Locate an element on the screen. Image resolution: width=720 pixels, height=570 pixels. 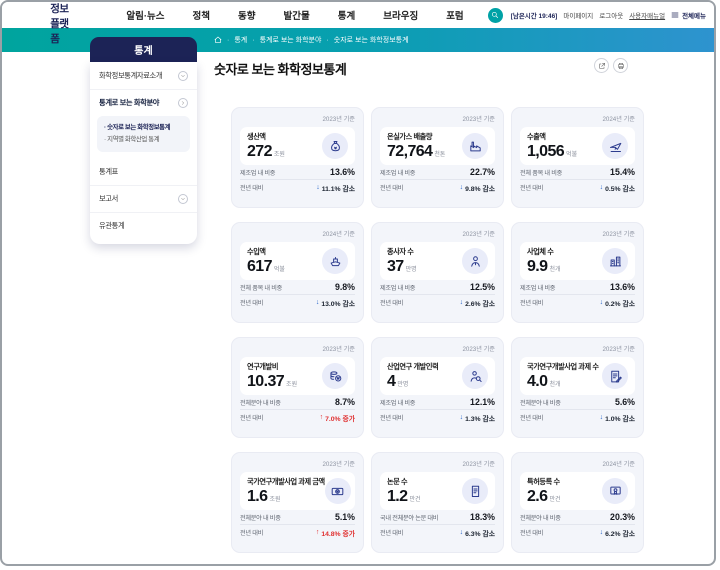
sidebar-subitem-numbers-stats: 숫자로 보는 화학정보통계 is located at coordinates (143, 128).